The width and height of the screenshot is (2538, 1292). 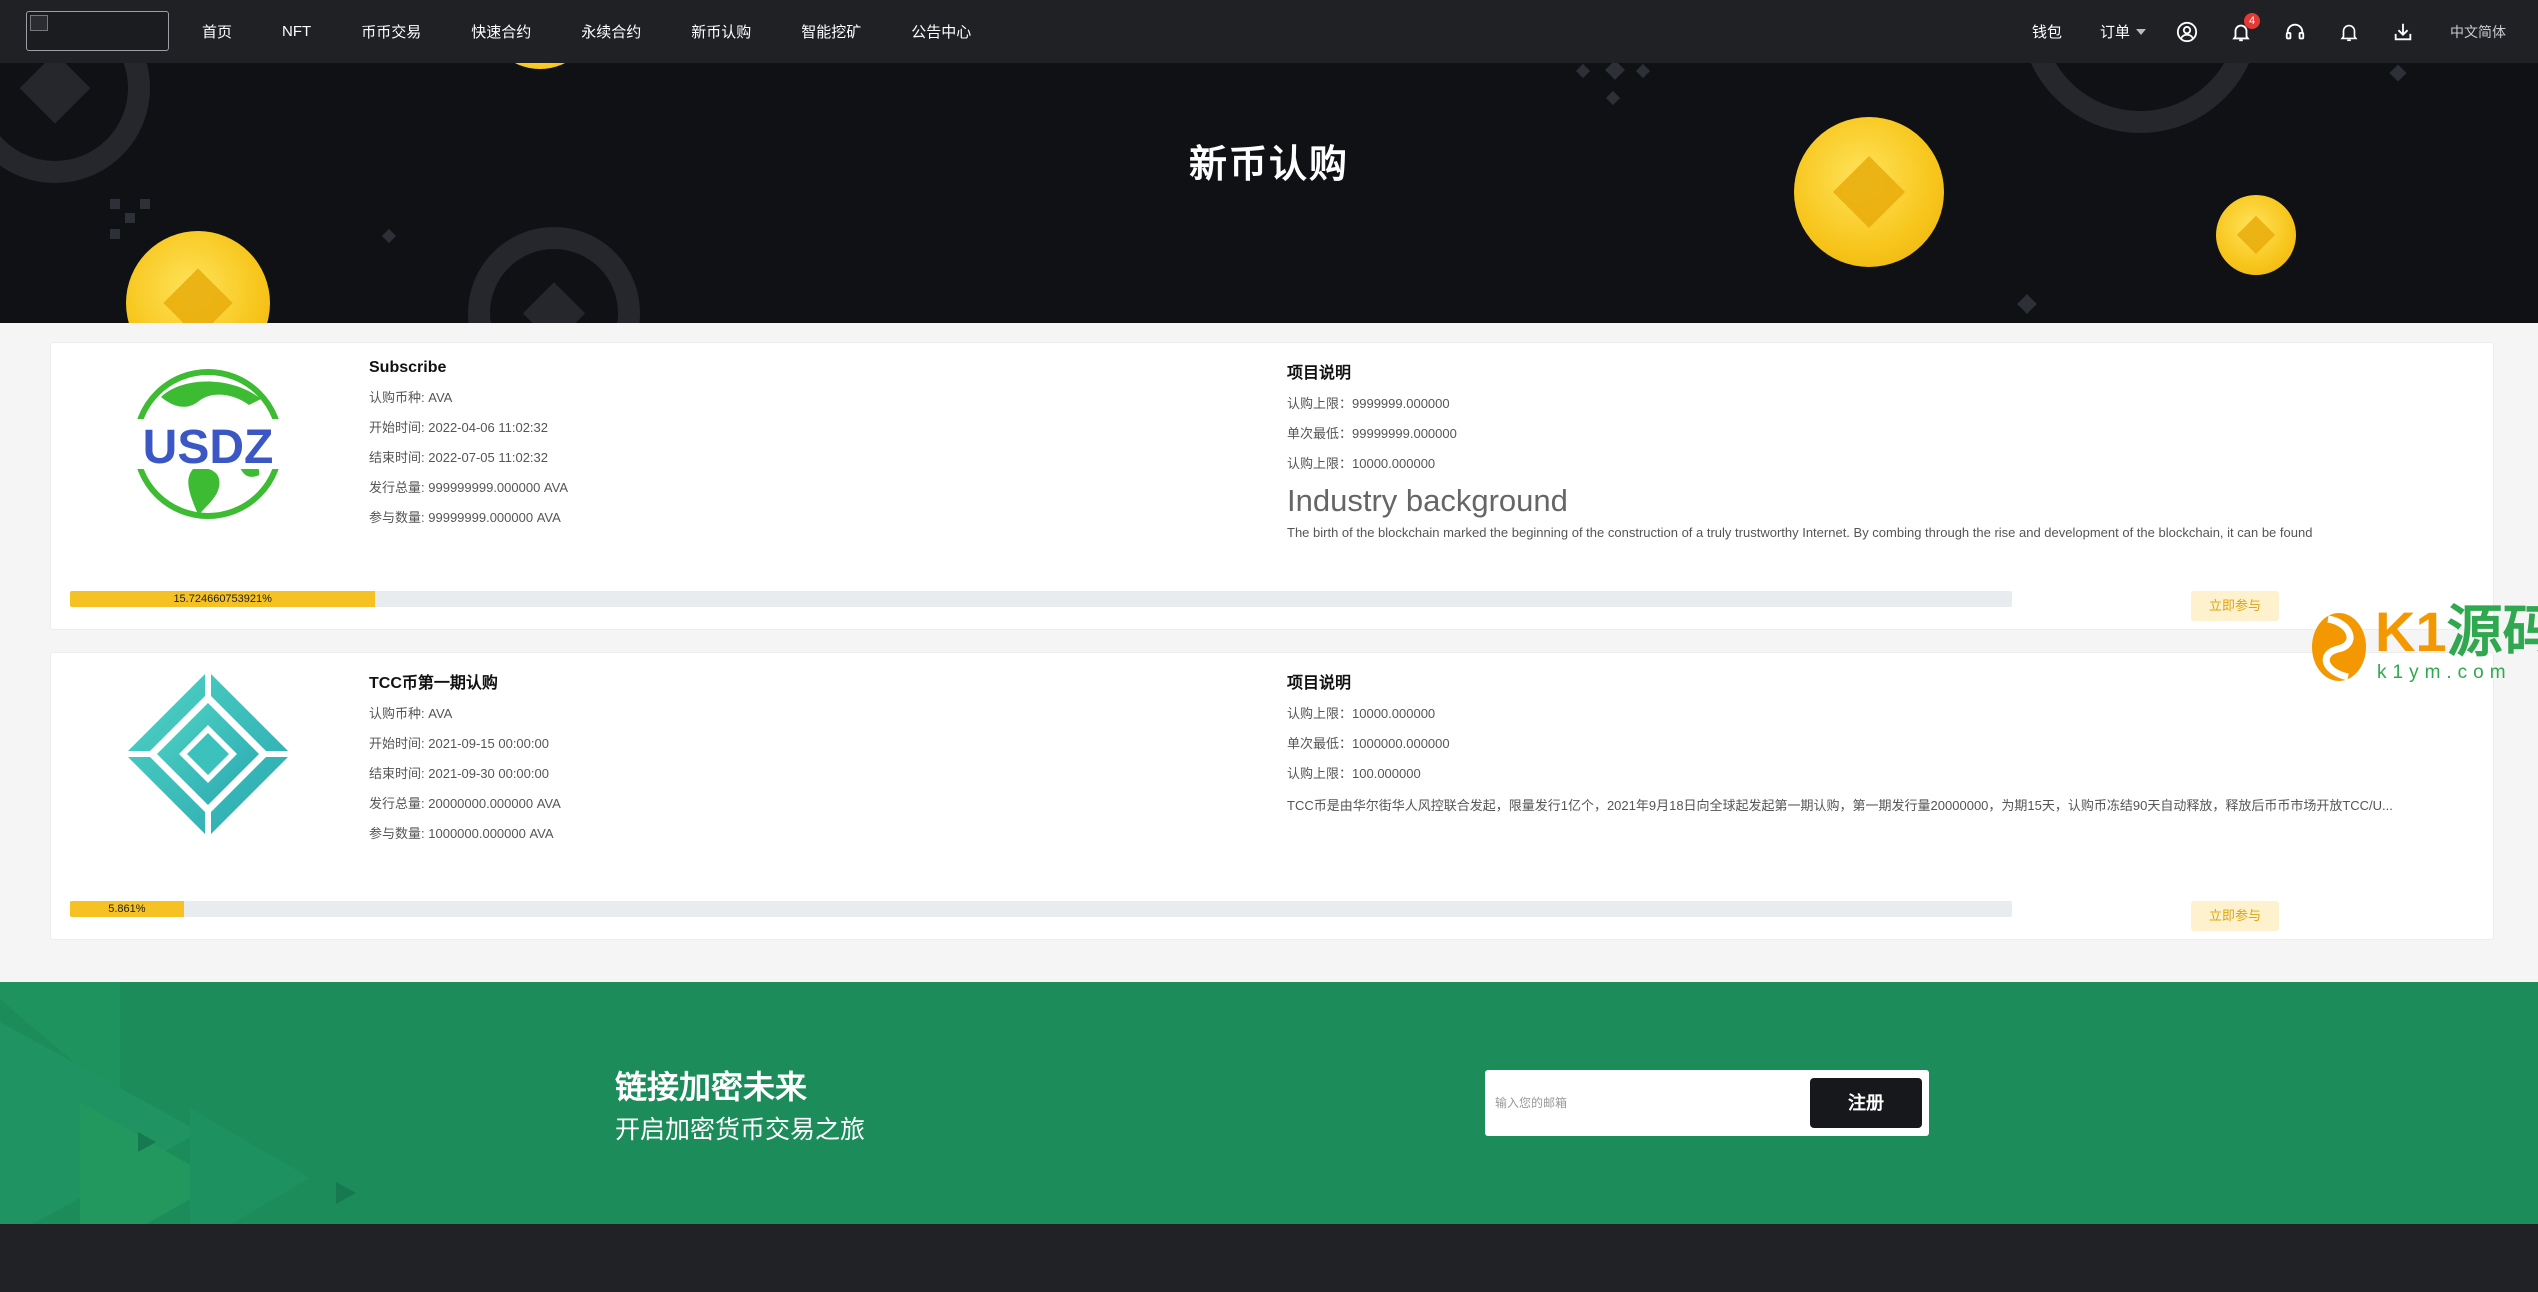 What do you see at coordinates (488, 427) in the screenshot?
I see `info-value: 2022-04-06 11:02:32` at bounding box center [488, 427].